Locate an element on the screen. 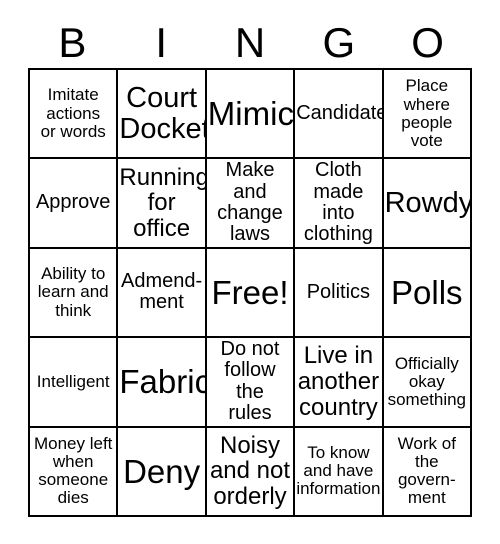 This screenshot has height=544, width=500. bingo-cell: Politics is located at coordinates (339, 293).